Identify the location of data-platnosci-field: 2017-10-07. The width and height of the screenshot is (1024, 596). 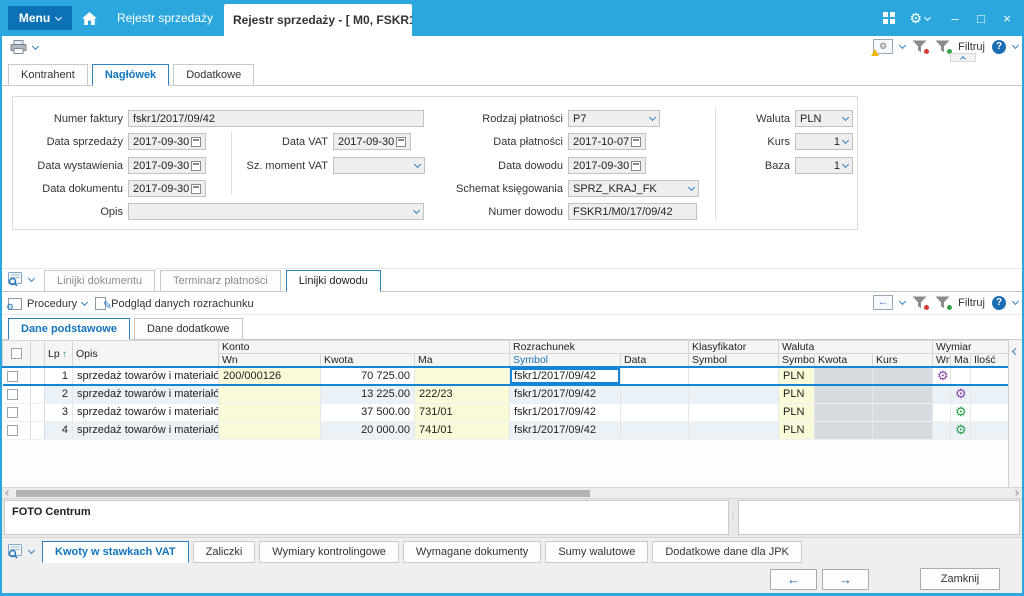
(607, 141).